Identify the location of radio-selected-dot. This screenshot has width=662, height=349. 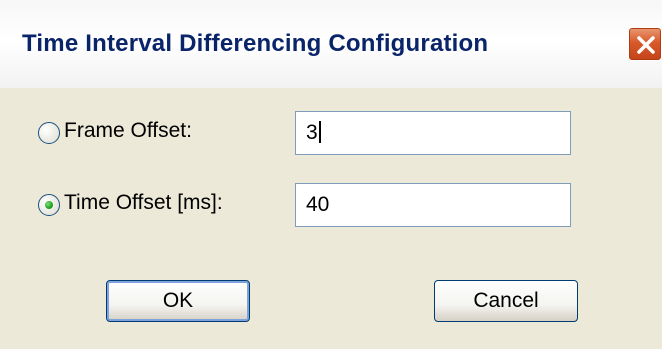
(49, 205).